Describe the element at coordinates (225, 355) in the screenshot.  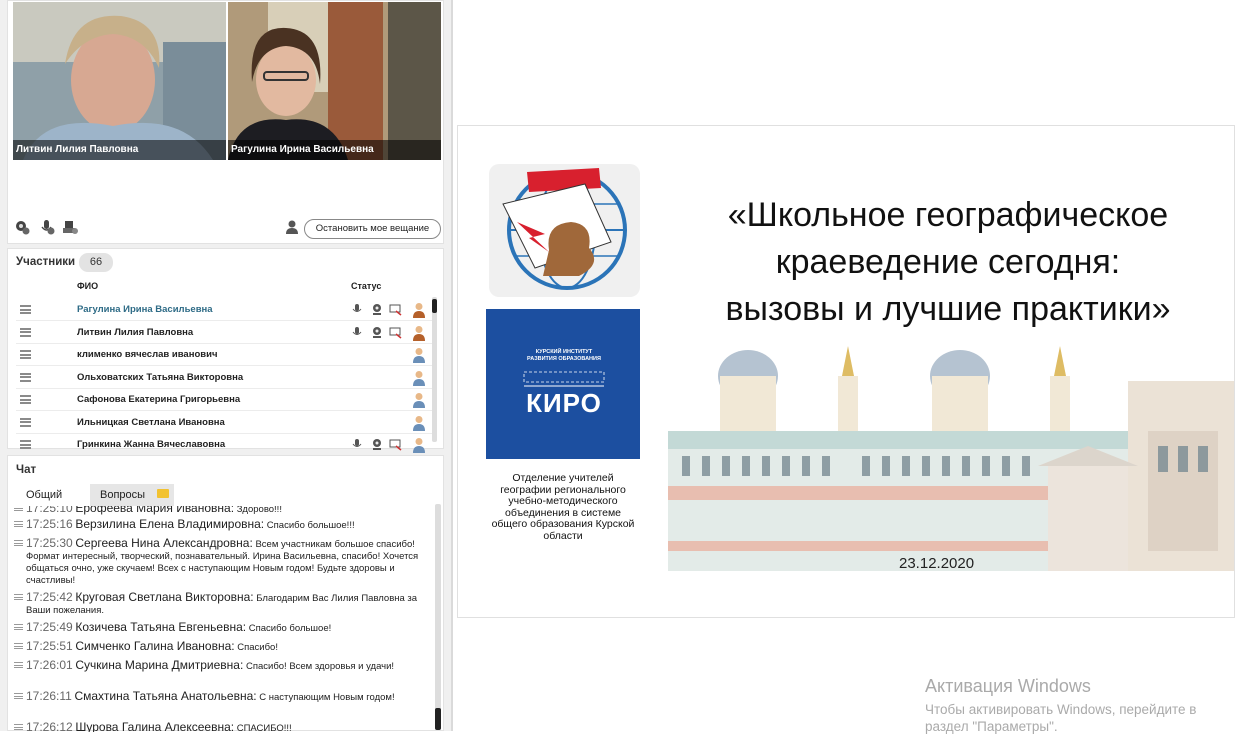
I see `participant-row: клименко вячеслав иванович` at that location.